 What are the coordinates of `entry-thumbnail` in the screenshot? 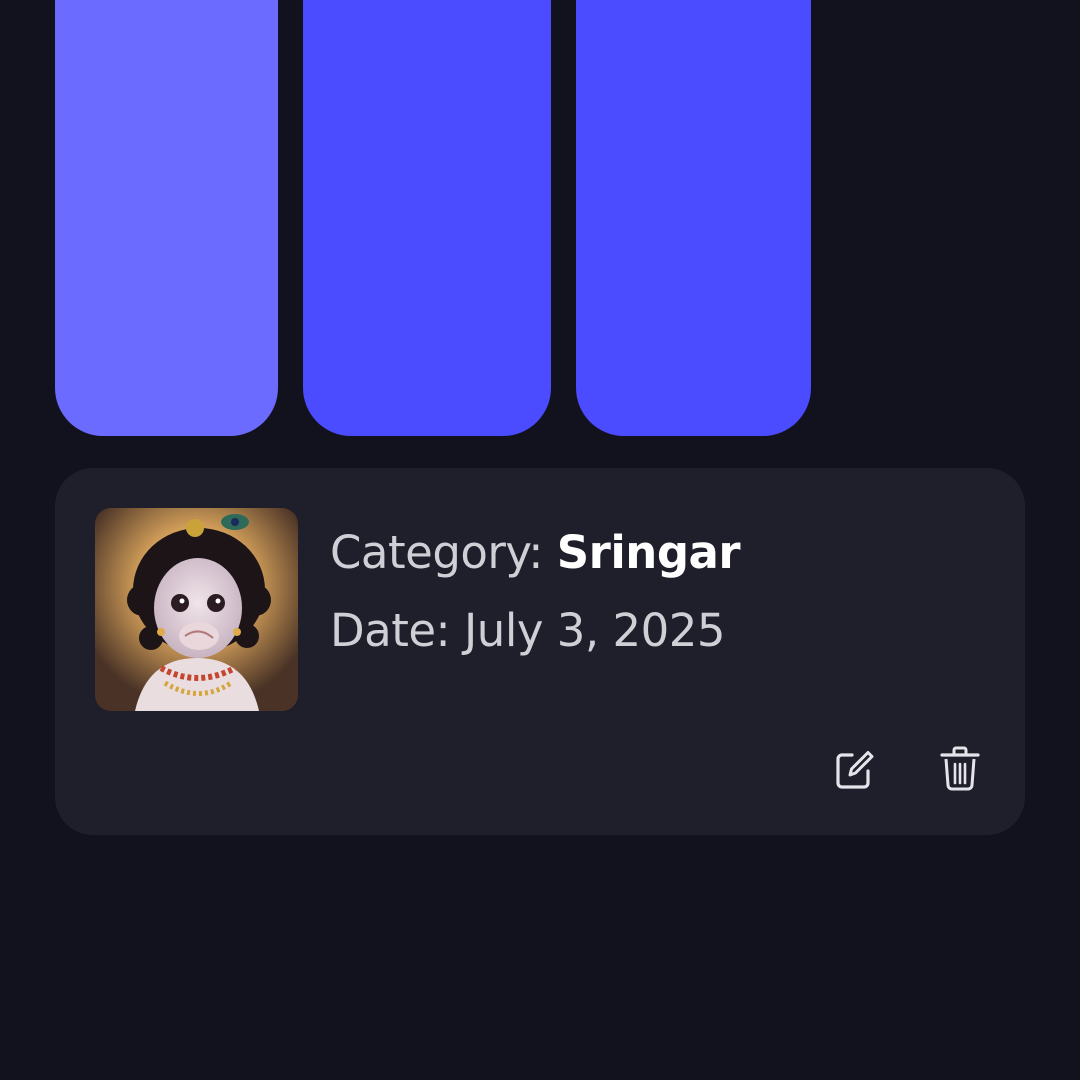 It's located at (196, 609).